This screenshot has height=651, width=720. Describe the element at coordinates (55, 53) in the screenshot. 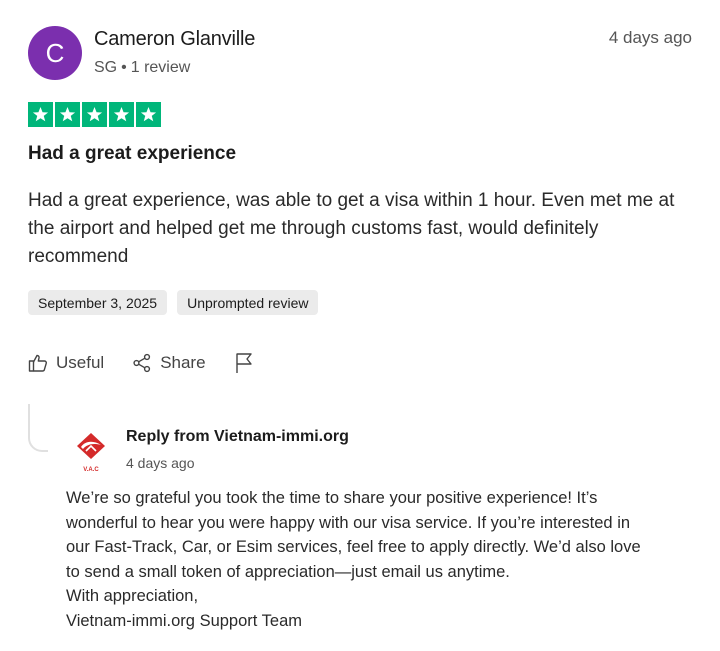

I see `avatar: C` at that location.